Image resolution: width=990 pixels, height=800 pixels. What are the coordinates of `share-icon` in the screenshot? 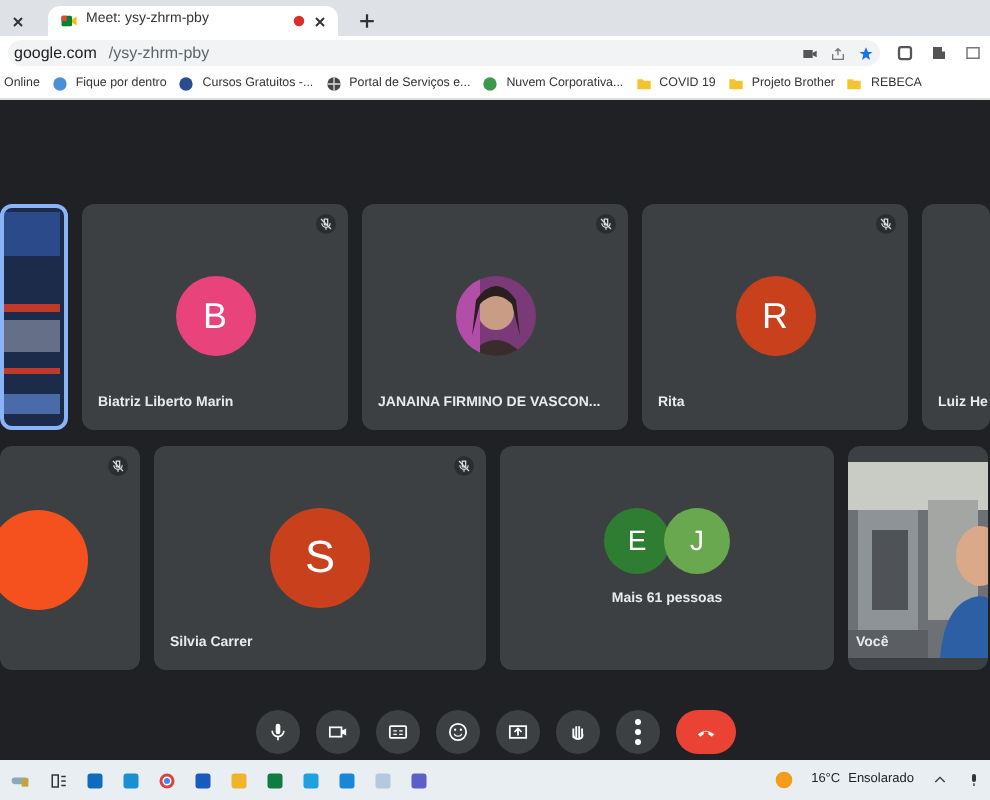 It's located at (838, 53).